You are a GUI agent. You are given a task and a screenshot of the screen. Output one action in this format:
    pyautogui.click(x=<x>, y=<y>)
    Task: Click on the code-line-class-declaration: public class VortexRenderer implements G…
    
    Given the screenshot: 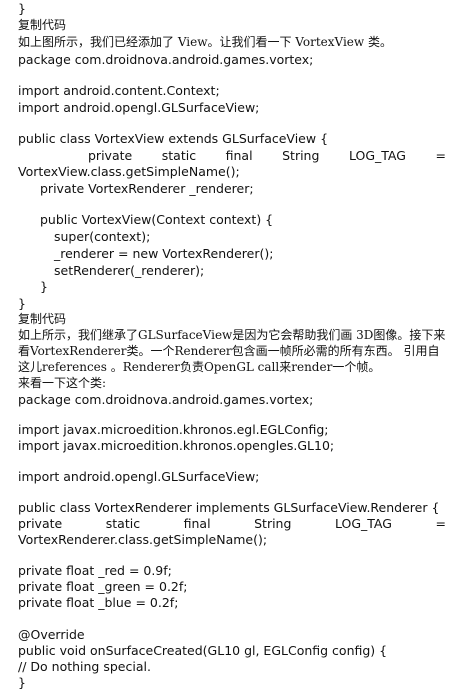 What is the action you would take?
    pyautogui.click(x=229, y=507)
    